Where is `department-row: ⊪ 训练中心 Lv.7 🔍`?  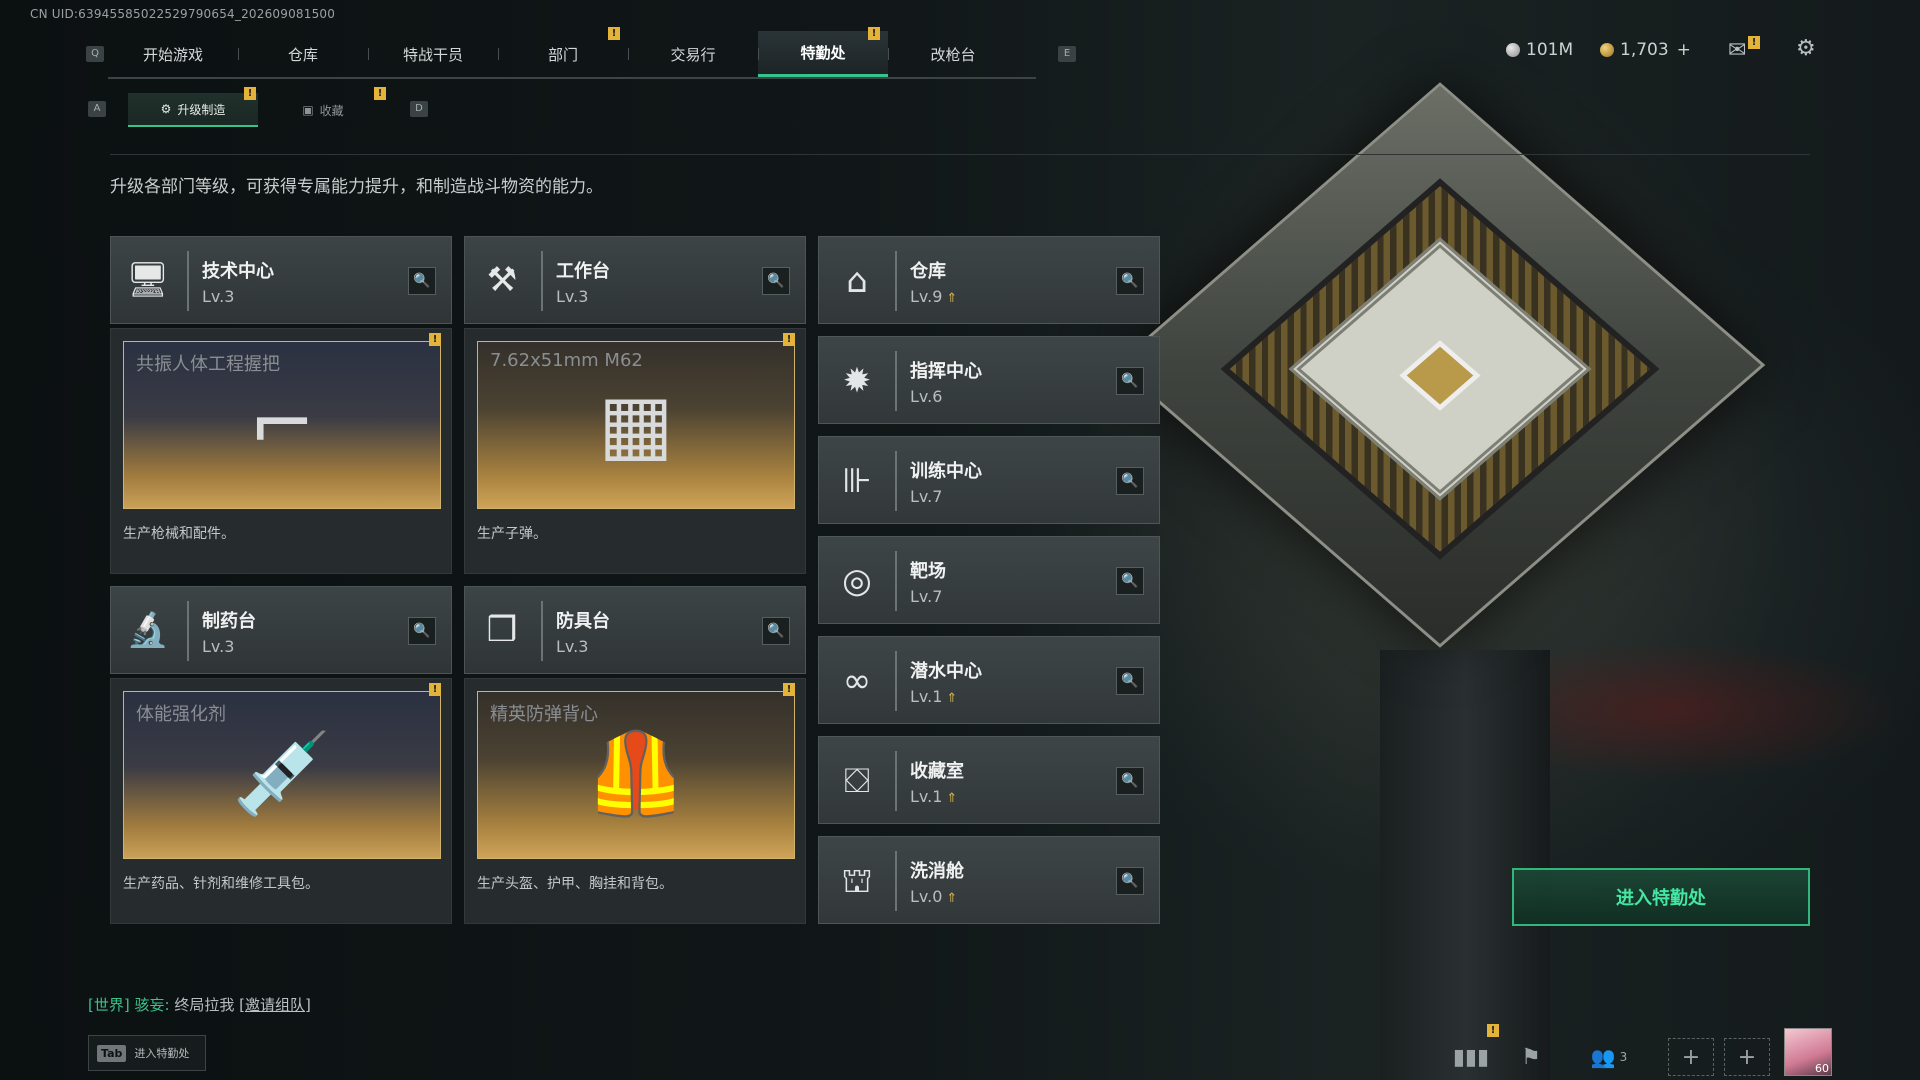
department-row: ⊪ 训练中心 Lv.7 🔍 is located at coordinates (989, 480).